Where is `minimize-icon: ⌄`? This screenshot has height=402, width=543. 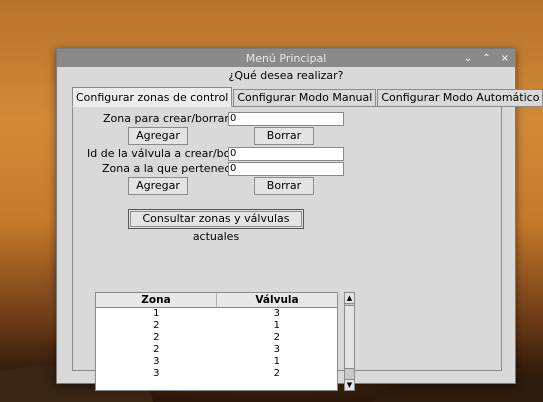
minimize-icon: ⌄ is located at coordinates (468, 58).